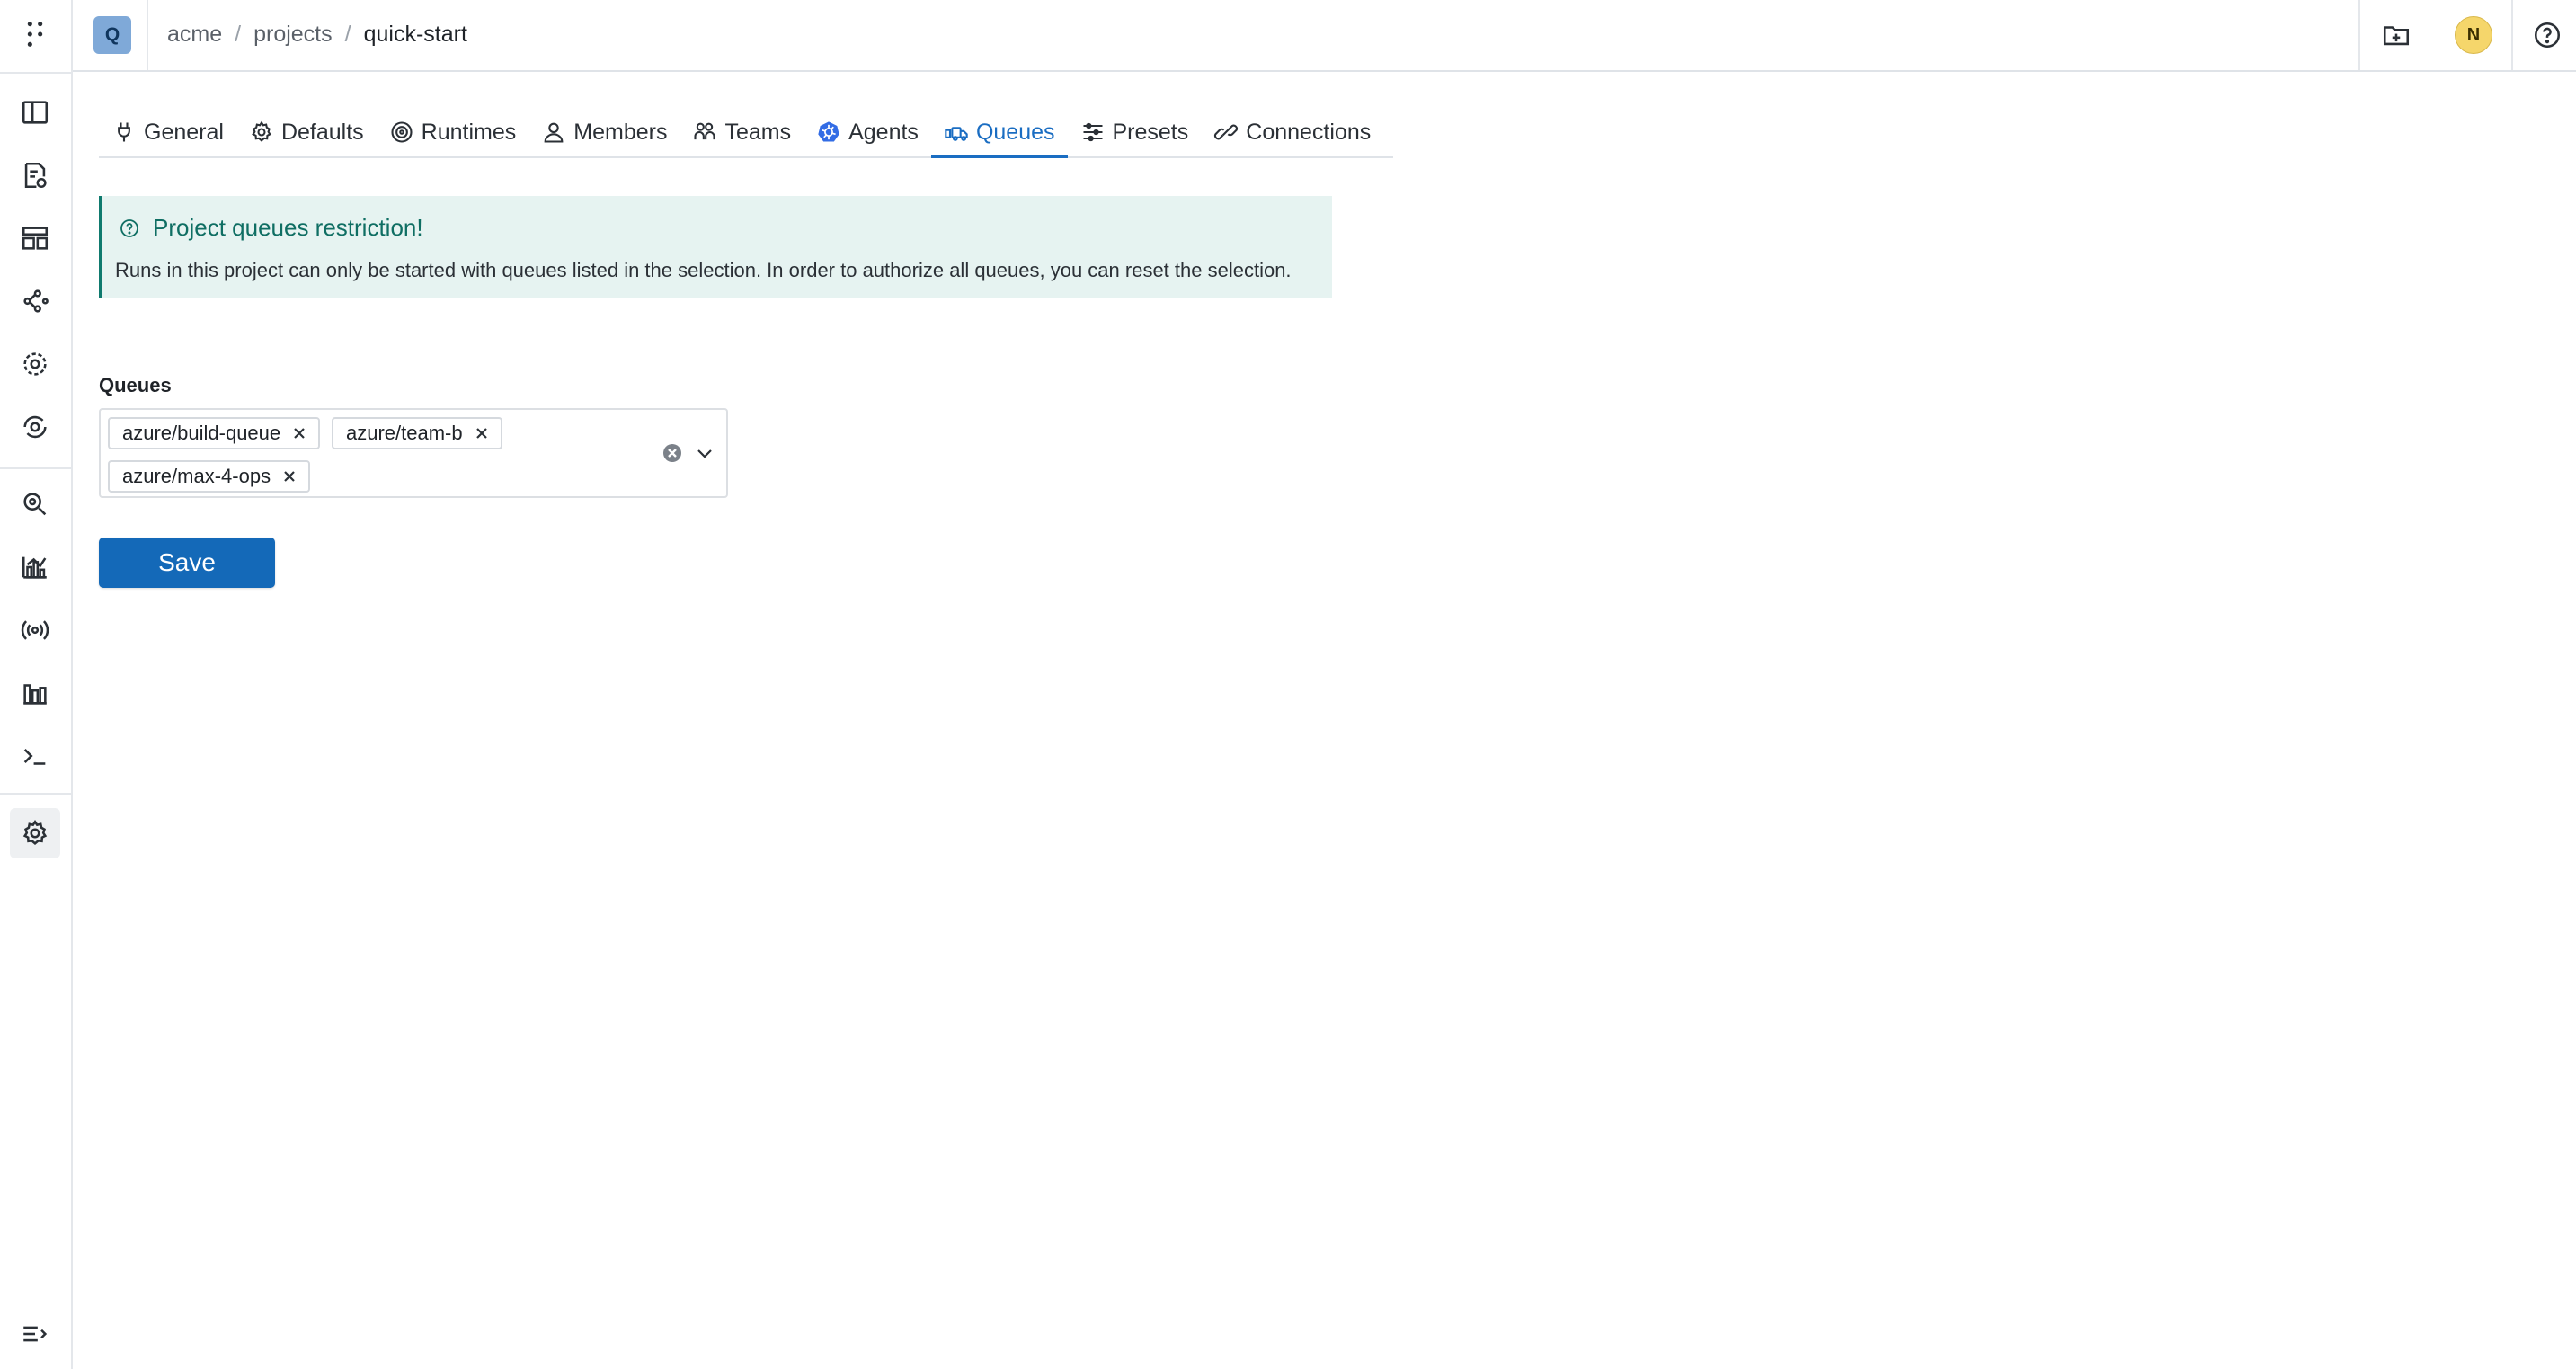  I want to click on stats-icon, so click(35, 693).